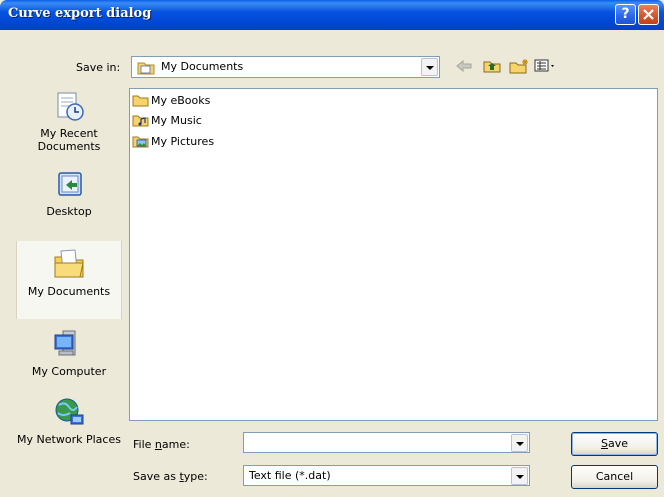  I want to click on help-icon: ?, so click(625, 14).